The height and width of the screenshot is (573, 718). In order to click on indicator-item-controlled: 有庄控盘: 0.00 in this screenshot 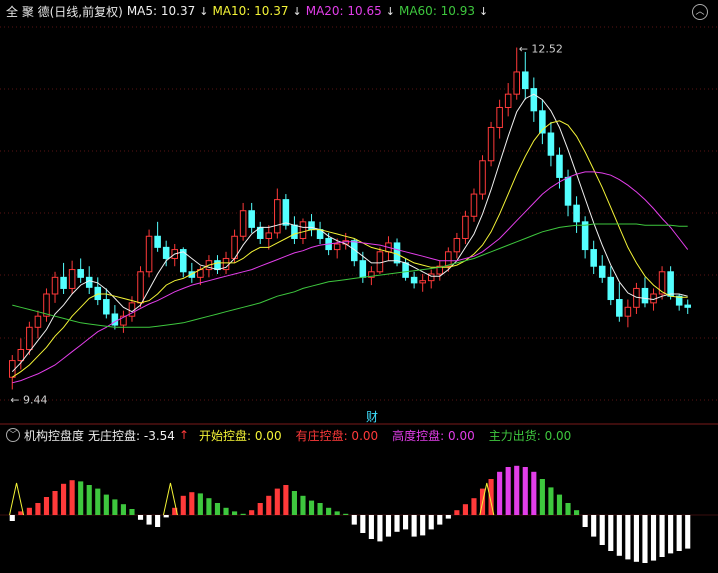, I will do `click(337, 435)`.